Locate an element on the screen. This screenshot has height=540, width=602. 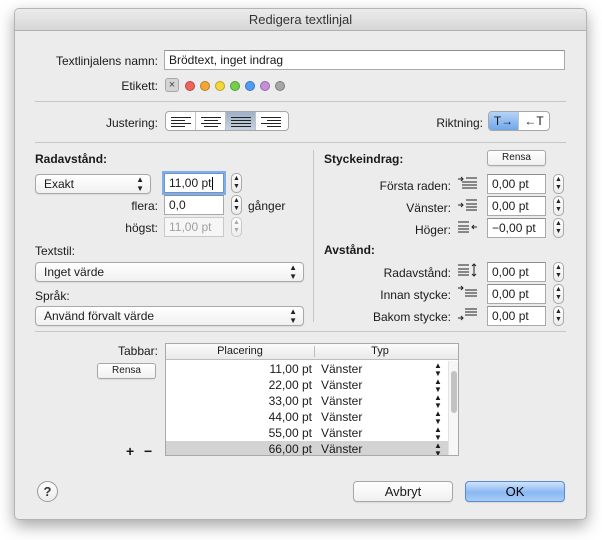
right-indent-icon is located at coordinates (467, 227).